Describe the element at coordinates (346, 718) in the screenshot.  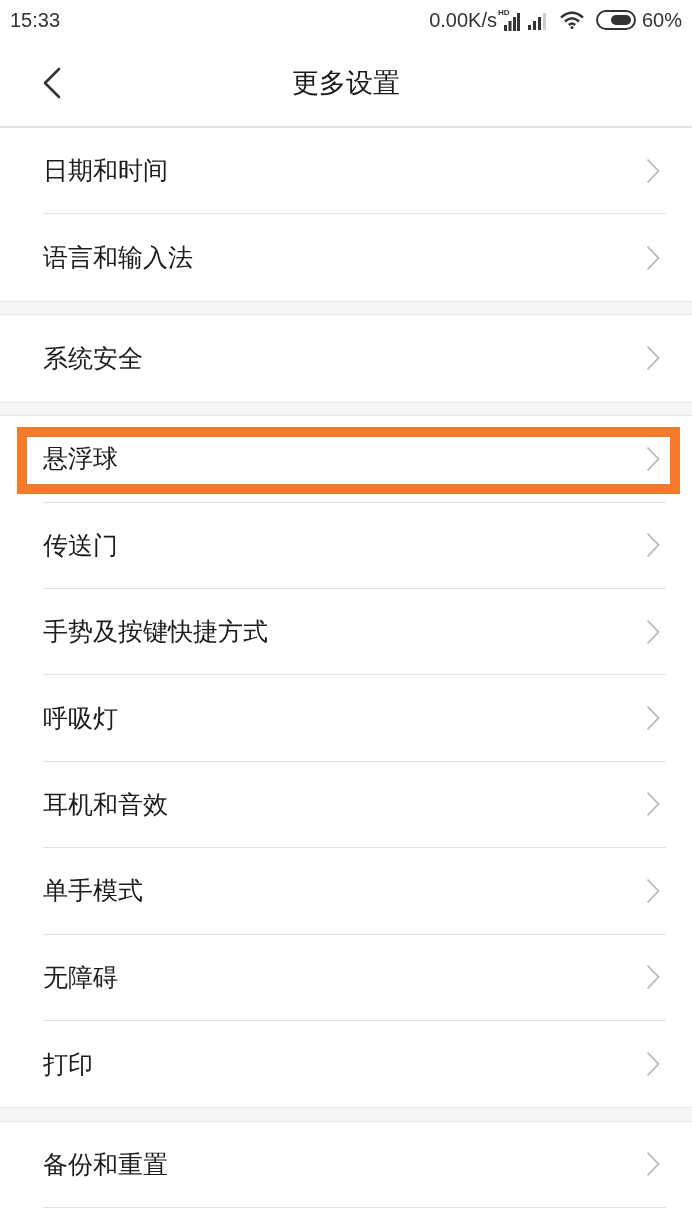
I see `settings-row: 呼吸灯` at that location.